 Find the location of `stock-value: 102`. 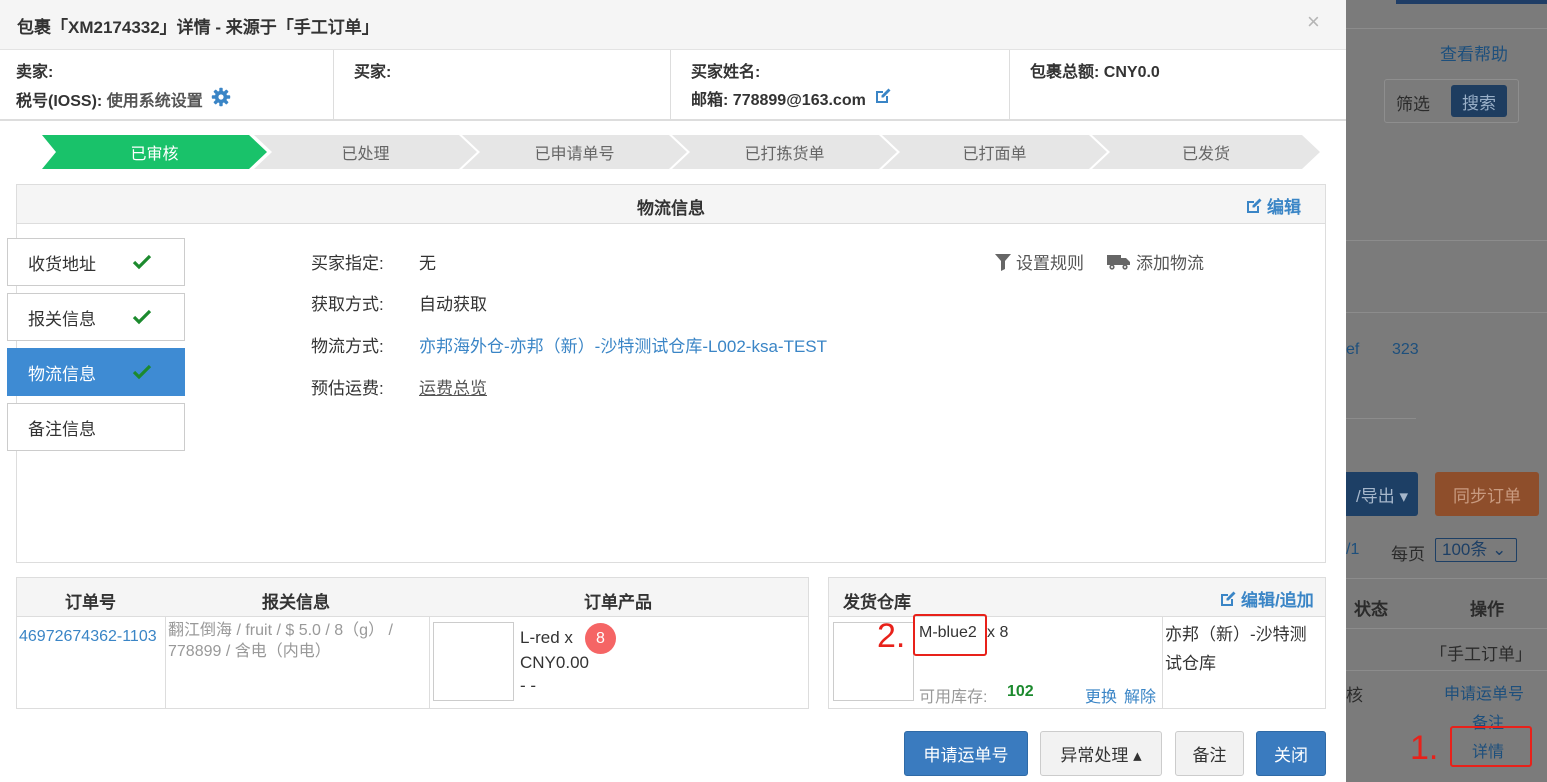

stock-value: 102 is located at coordinates (1020, 691).